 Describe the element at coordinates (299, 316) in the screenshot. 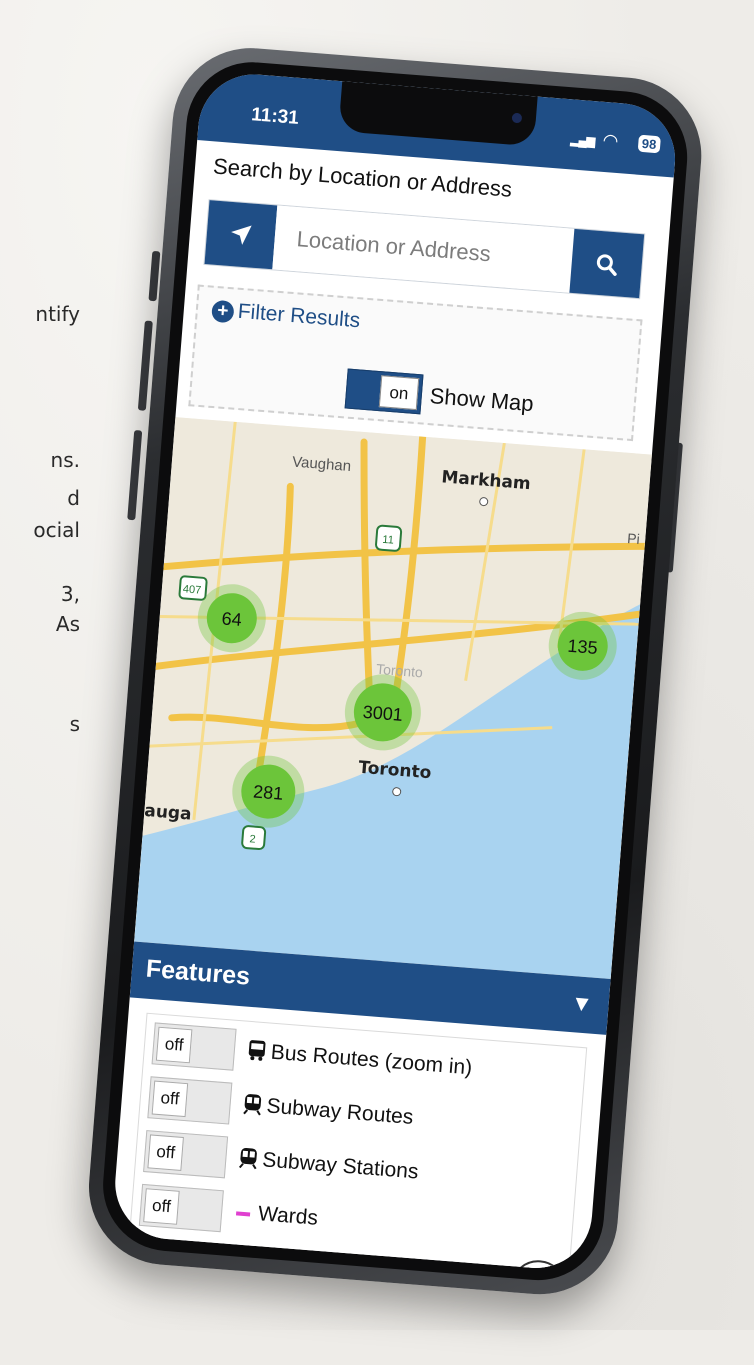

I see `filter-results-label: Filter Results` at that location.